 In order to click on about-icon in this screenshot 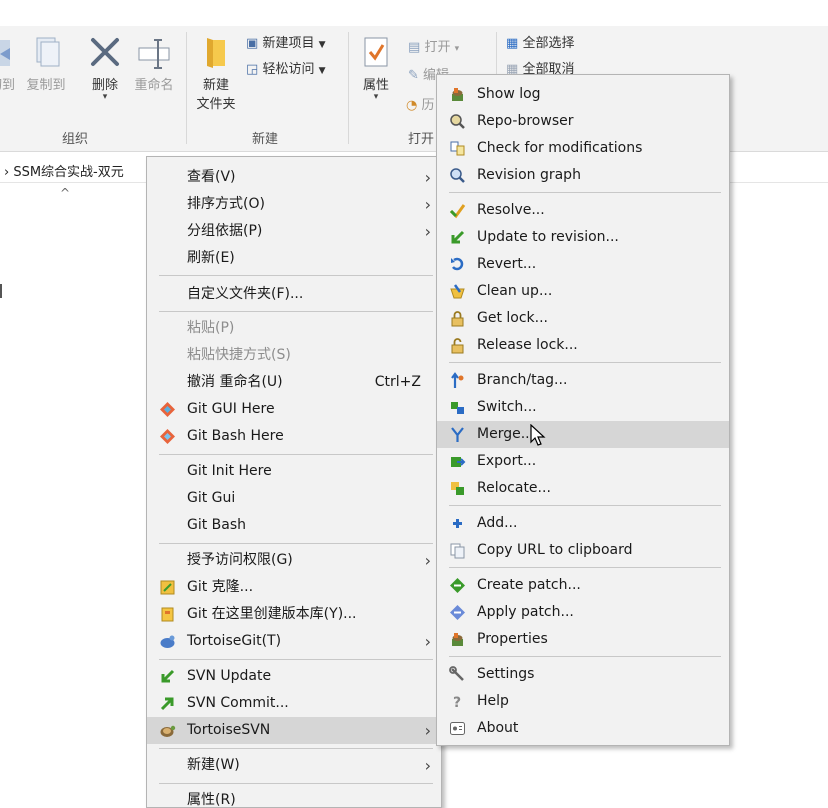, I will do `click(457, 728)`.